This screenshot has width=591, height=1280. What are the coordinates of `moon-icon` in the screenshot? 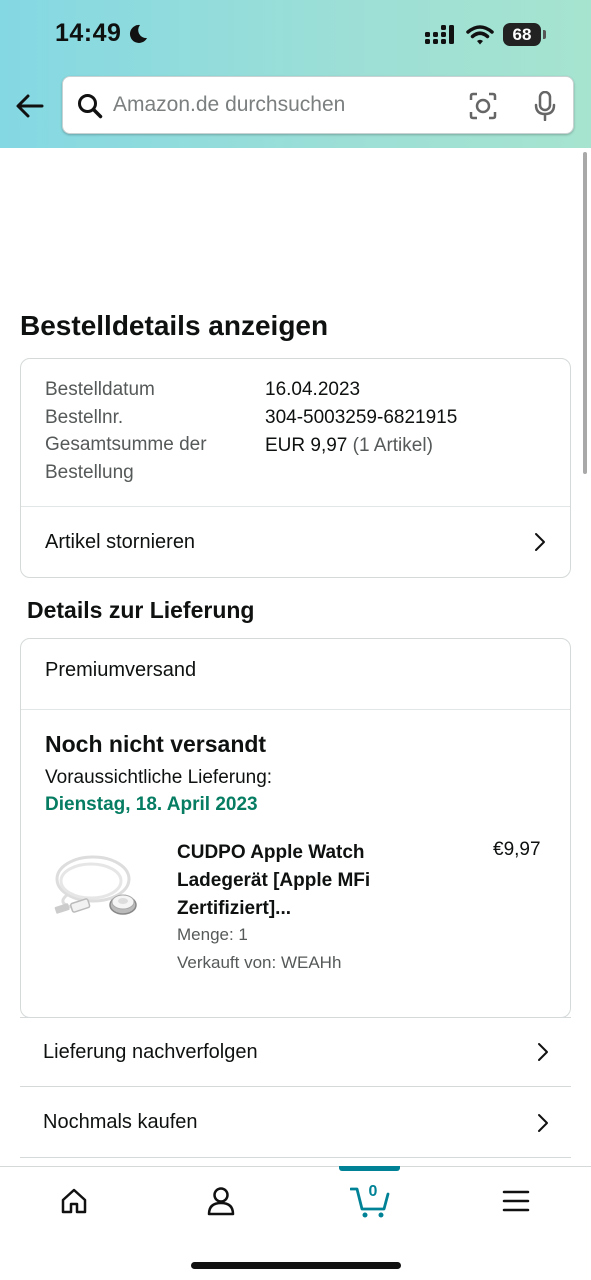 It's located at (138, 36).